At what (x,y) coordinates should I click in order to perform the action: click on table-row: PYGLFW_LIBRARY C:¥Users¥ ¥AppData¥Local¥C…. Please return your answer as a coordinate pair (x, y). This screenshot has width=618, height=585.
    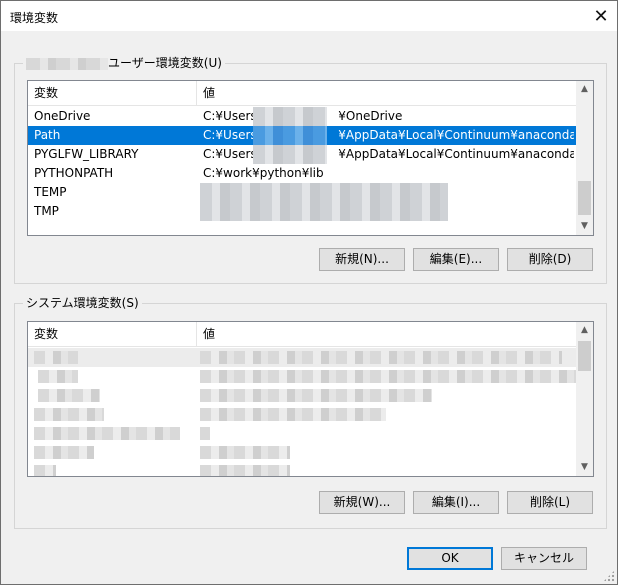
    Looking at the image, I should click on (302, 154).